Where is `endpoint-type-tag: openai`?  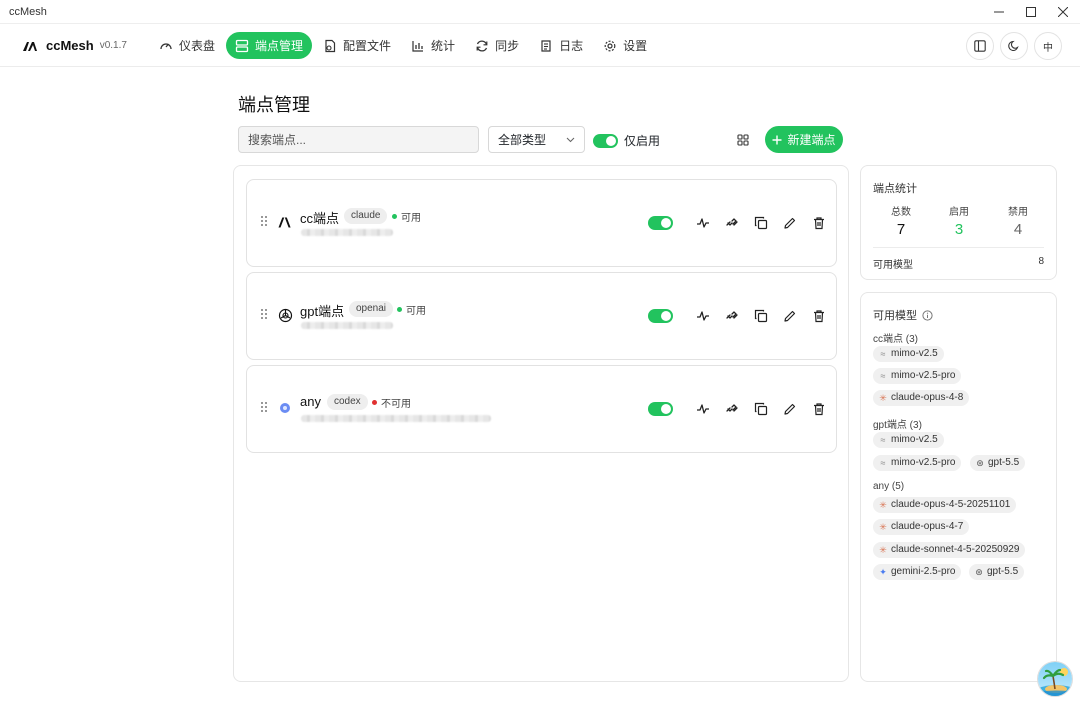
endpoint-type-tag: openai is located at coordinates (371, 309).